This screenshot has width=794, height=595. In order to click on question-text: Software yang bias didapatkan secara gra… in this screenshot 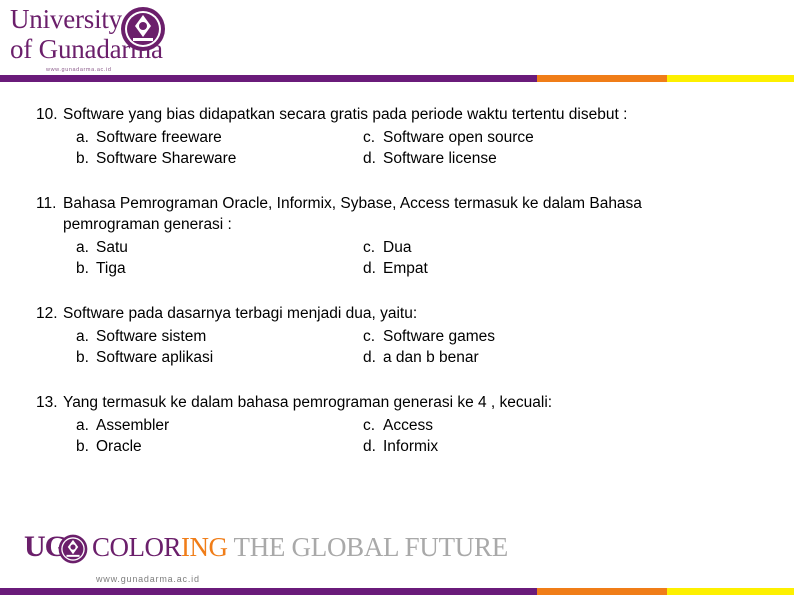, I will do `click(345, 114)`.